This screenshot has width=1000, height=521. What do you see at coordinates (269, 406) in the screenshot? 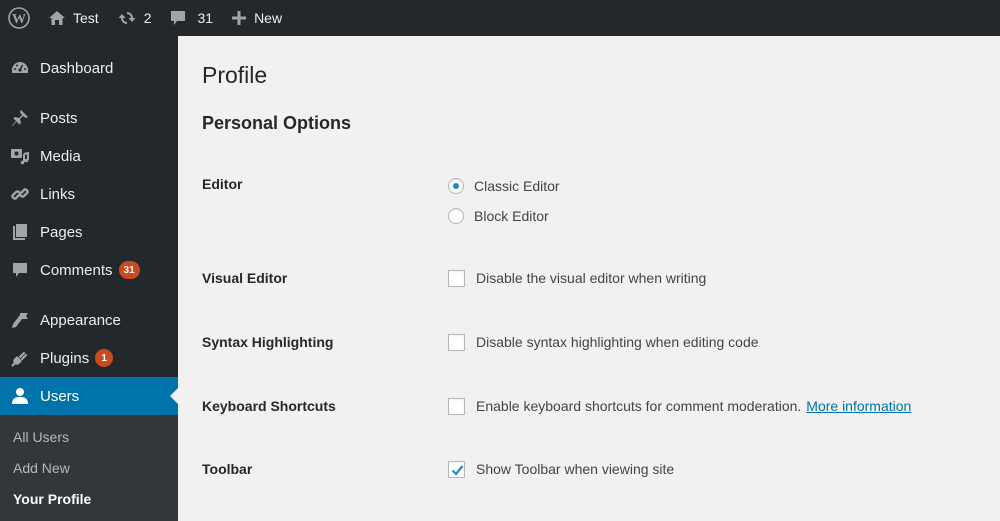
I see `keyboard-shortcuts-label: Keyboard Shortcuts` at bounding box center [269, 406].